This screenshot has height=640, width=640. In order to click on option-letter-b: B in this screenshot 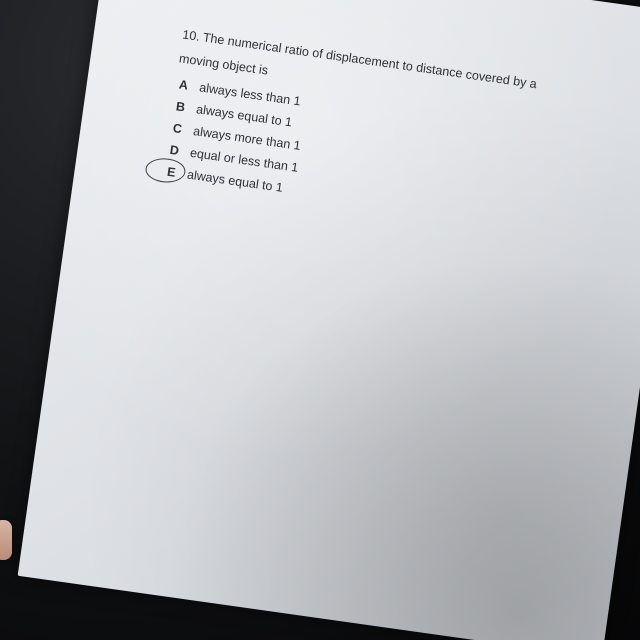, I will do `click(180, 107)`.